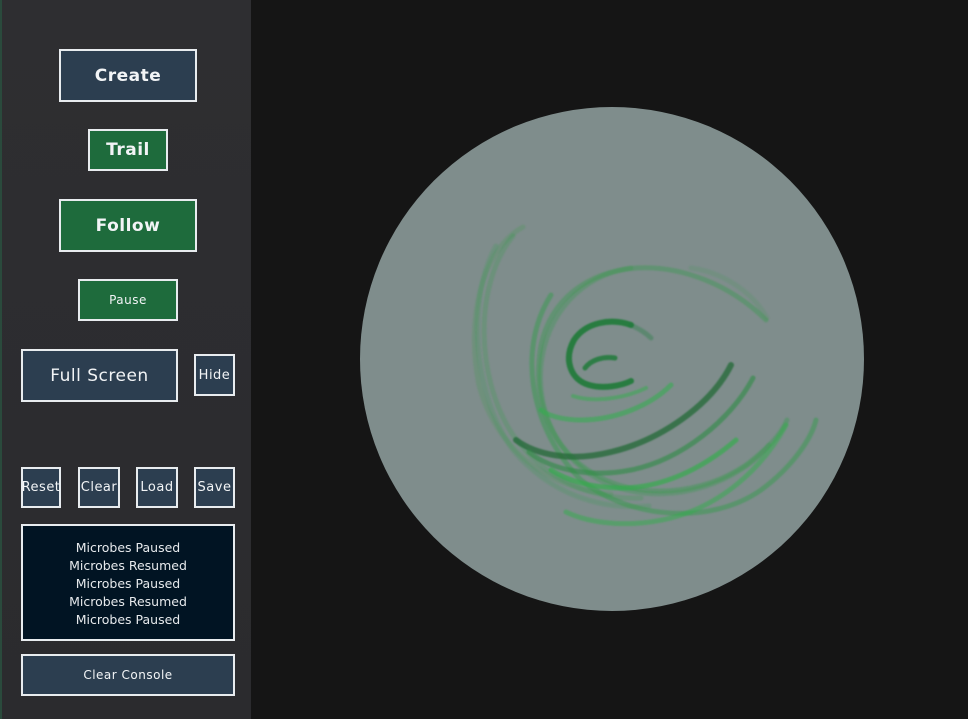 The height and width of the screenshot is (719, 968). What do you see at coordinates (128, 675) in the screenshot?
I see `clear-console-button: Clear Console` at bounding box center [128, 675].